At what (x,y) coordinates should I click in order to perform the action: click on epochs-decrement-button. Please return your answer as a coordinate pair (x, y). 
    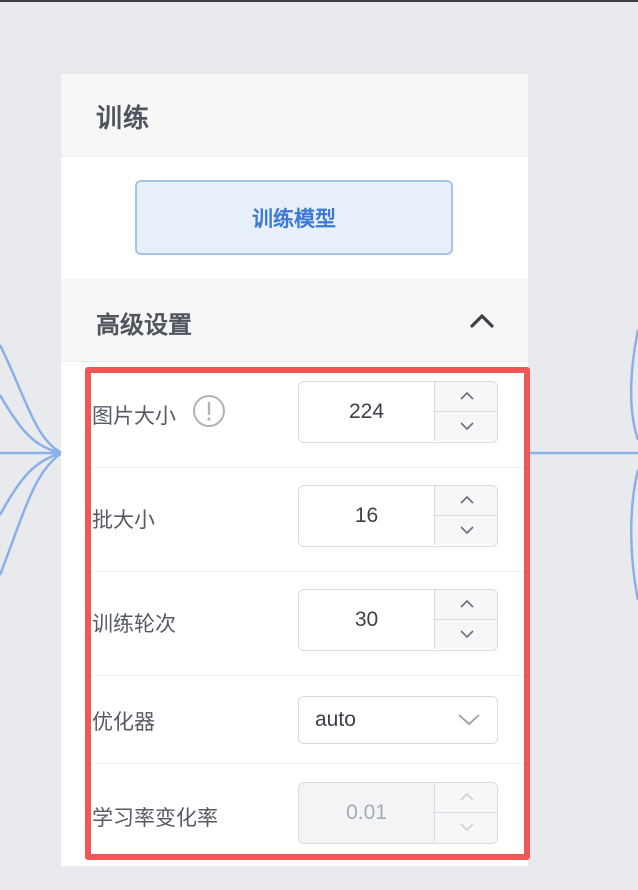
    Looking at the image, I should click on (466, 635).